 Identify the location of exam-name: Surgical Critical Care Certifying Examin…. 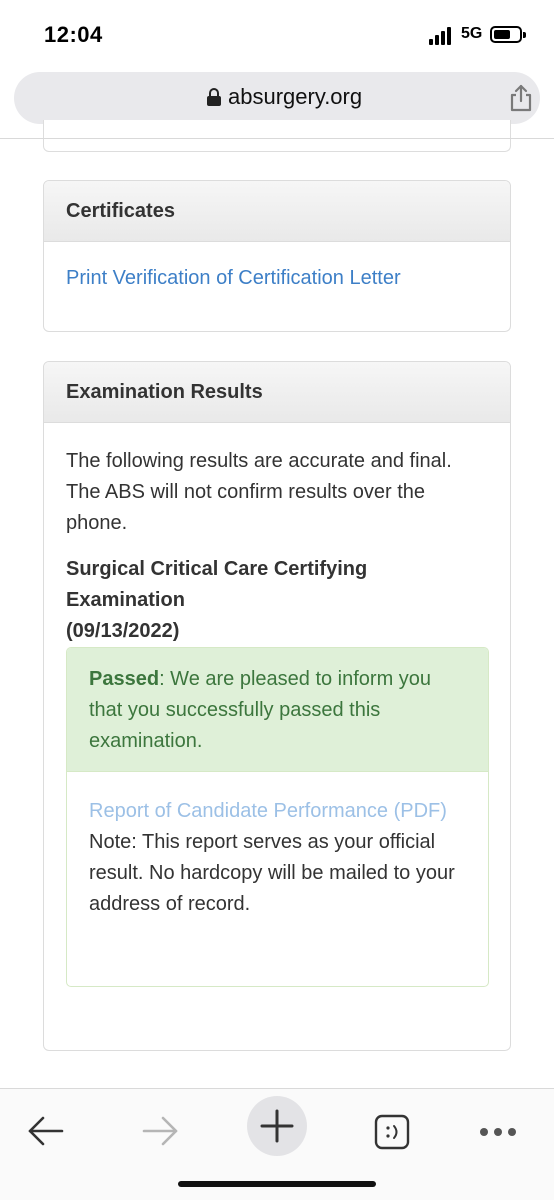
(217, 584).